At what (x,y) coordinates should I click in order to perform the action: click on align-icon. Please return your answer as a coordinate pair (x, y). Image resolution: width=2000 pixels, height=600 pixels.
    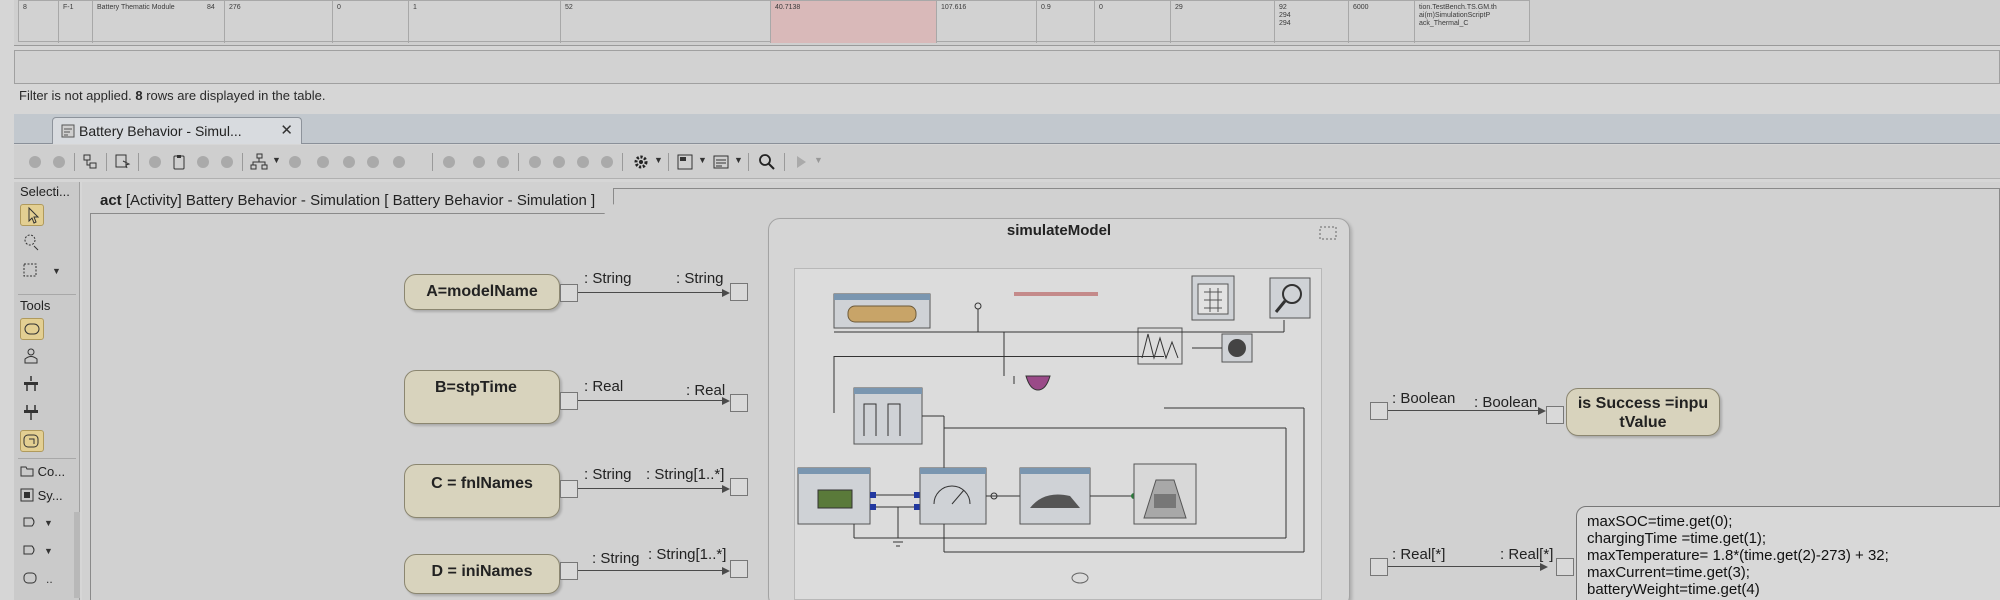
    Looking at the image, I should click on (295, 162).